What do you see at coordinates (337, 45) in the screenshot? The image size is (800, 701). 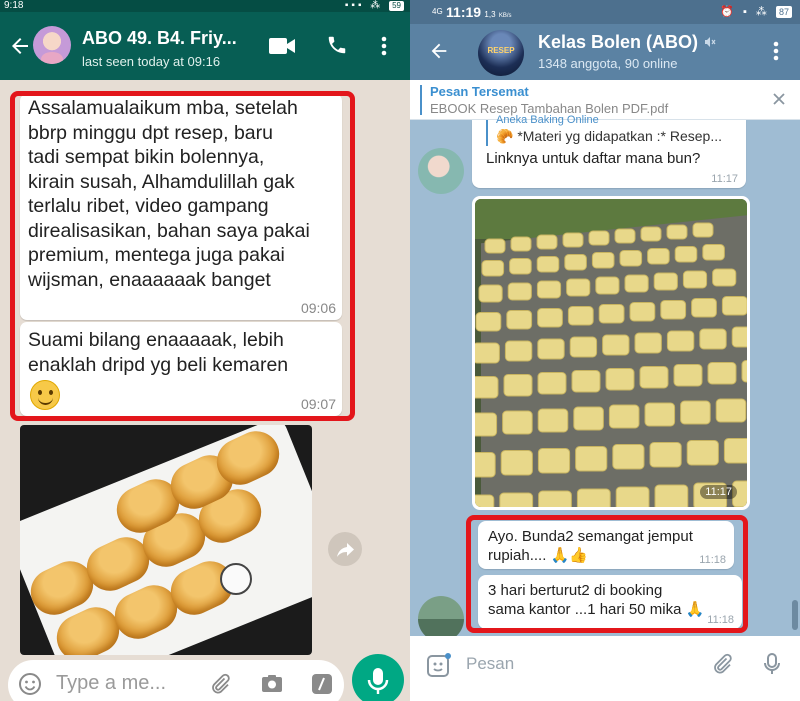 I see `phone-icon` at bounding box center [337, 45].